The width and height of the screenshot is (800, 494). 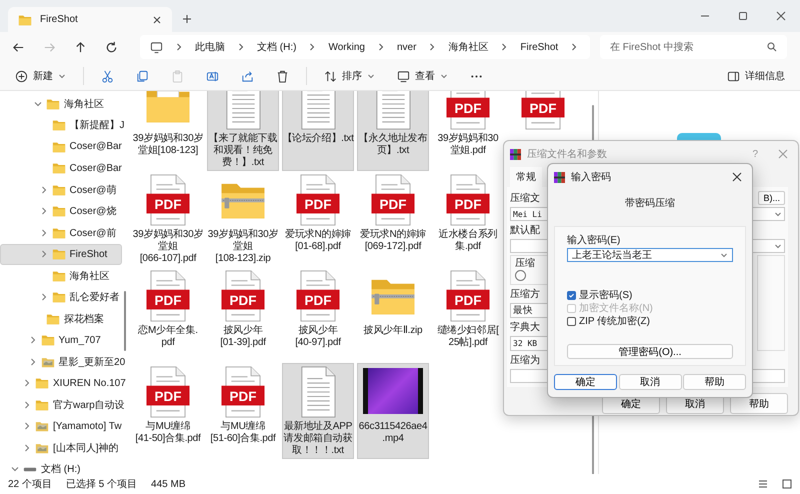 What do you see at coordinates (422, 76) in the screenshot?
I see `view-button: 查看` at bounding box center [422, 76].